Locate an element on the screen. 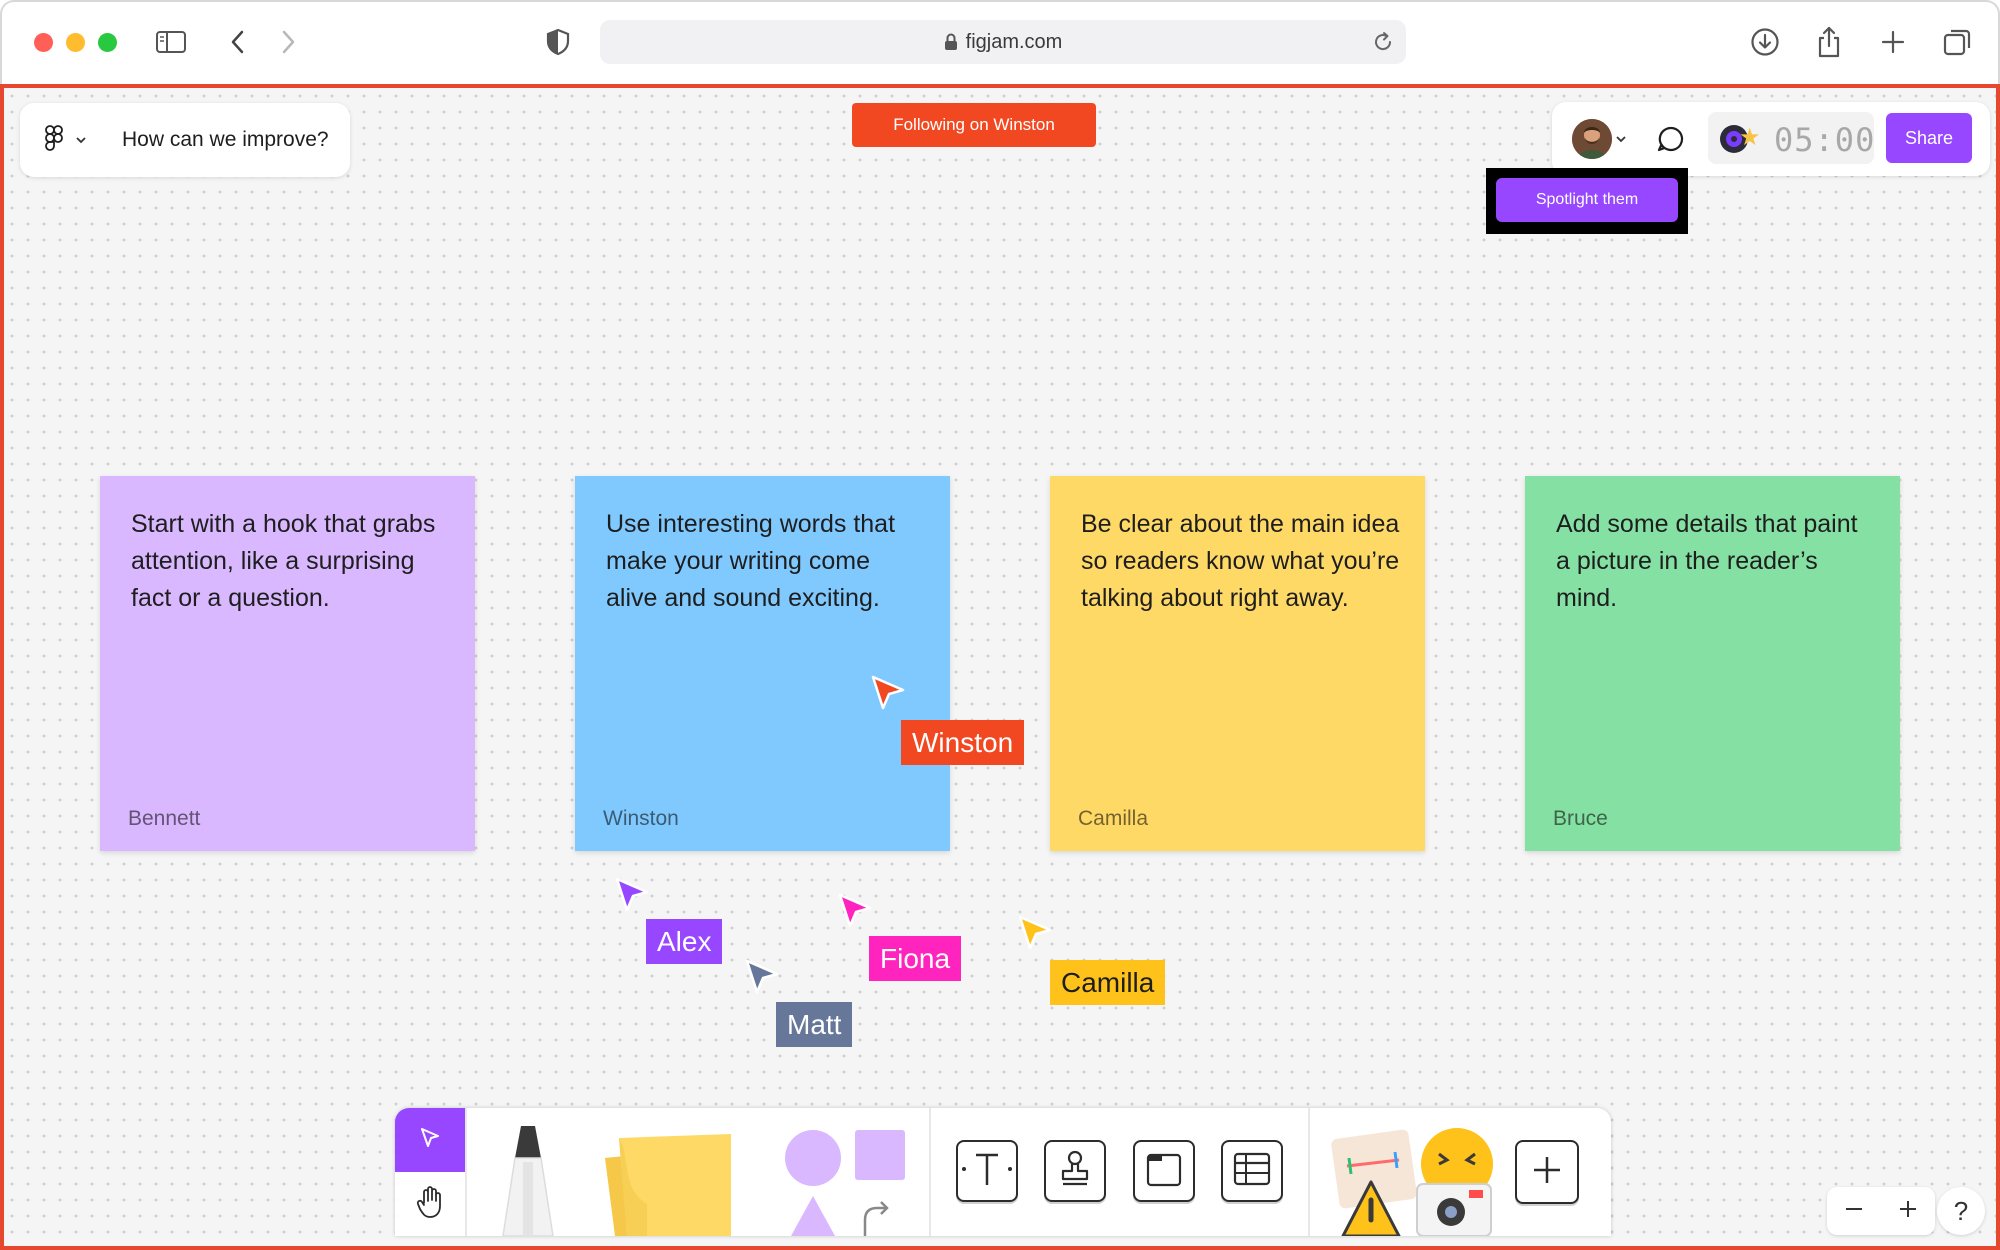 The width and height of the screenshot is (2000, 1250). avatar is located at coordinates (1592, 139).